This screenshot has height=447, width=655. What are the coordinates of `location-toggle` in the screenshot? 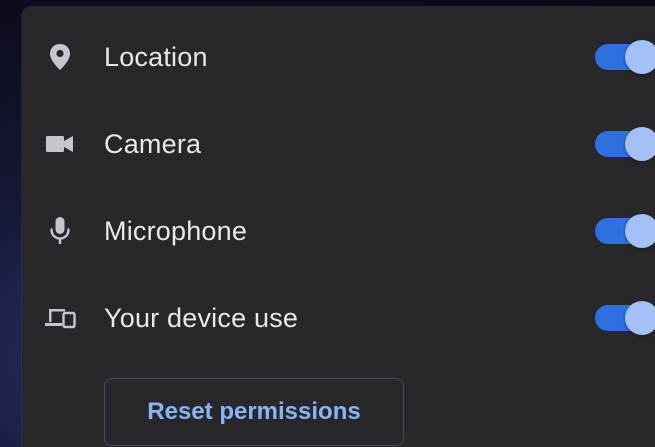 It's located at (625, 57).